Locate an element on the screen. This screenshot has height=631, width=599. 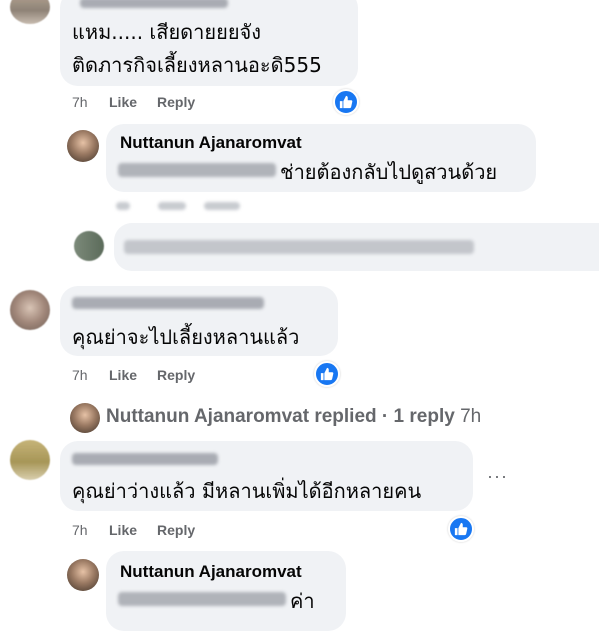
more-options-icon: ··· is located at coordinates (497, 476).